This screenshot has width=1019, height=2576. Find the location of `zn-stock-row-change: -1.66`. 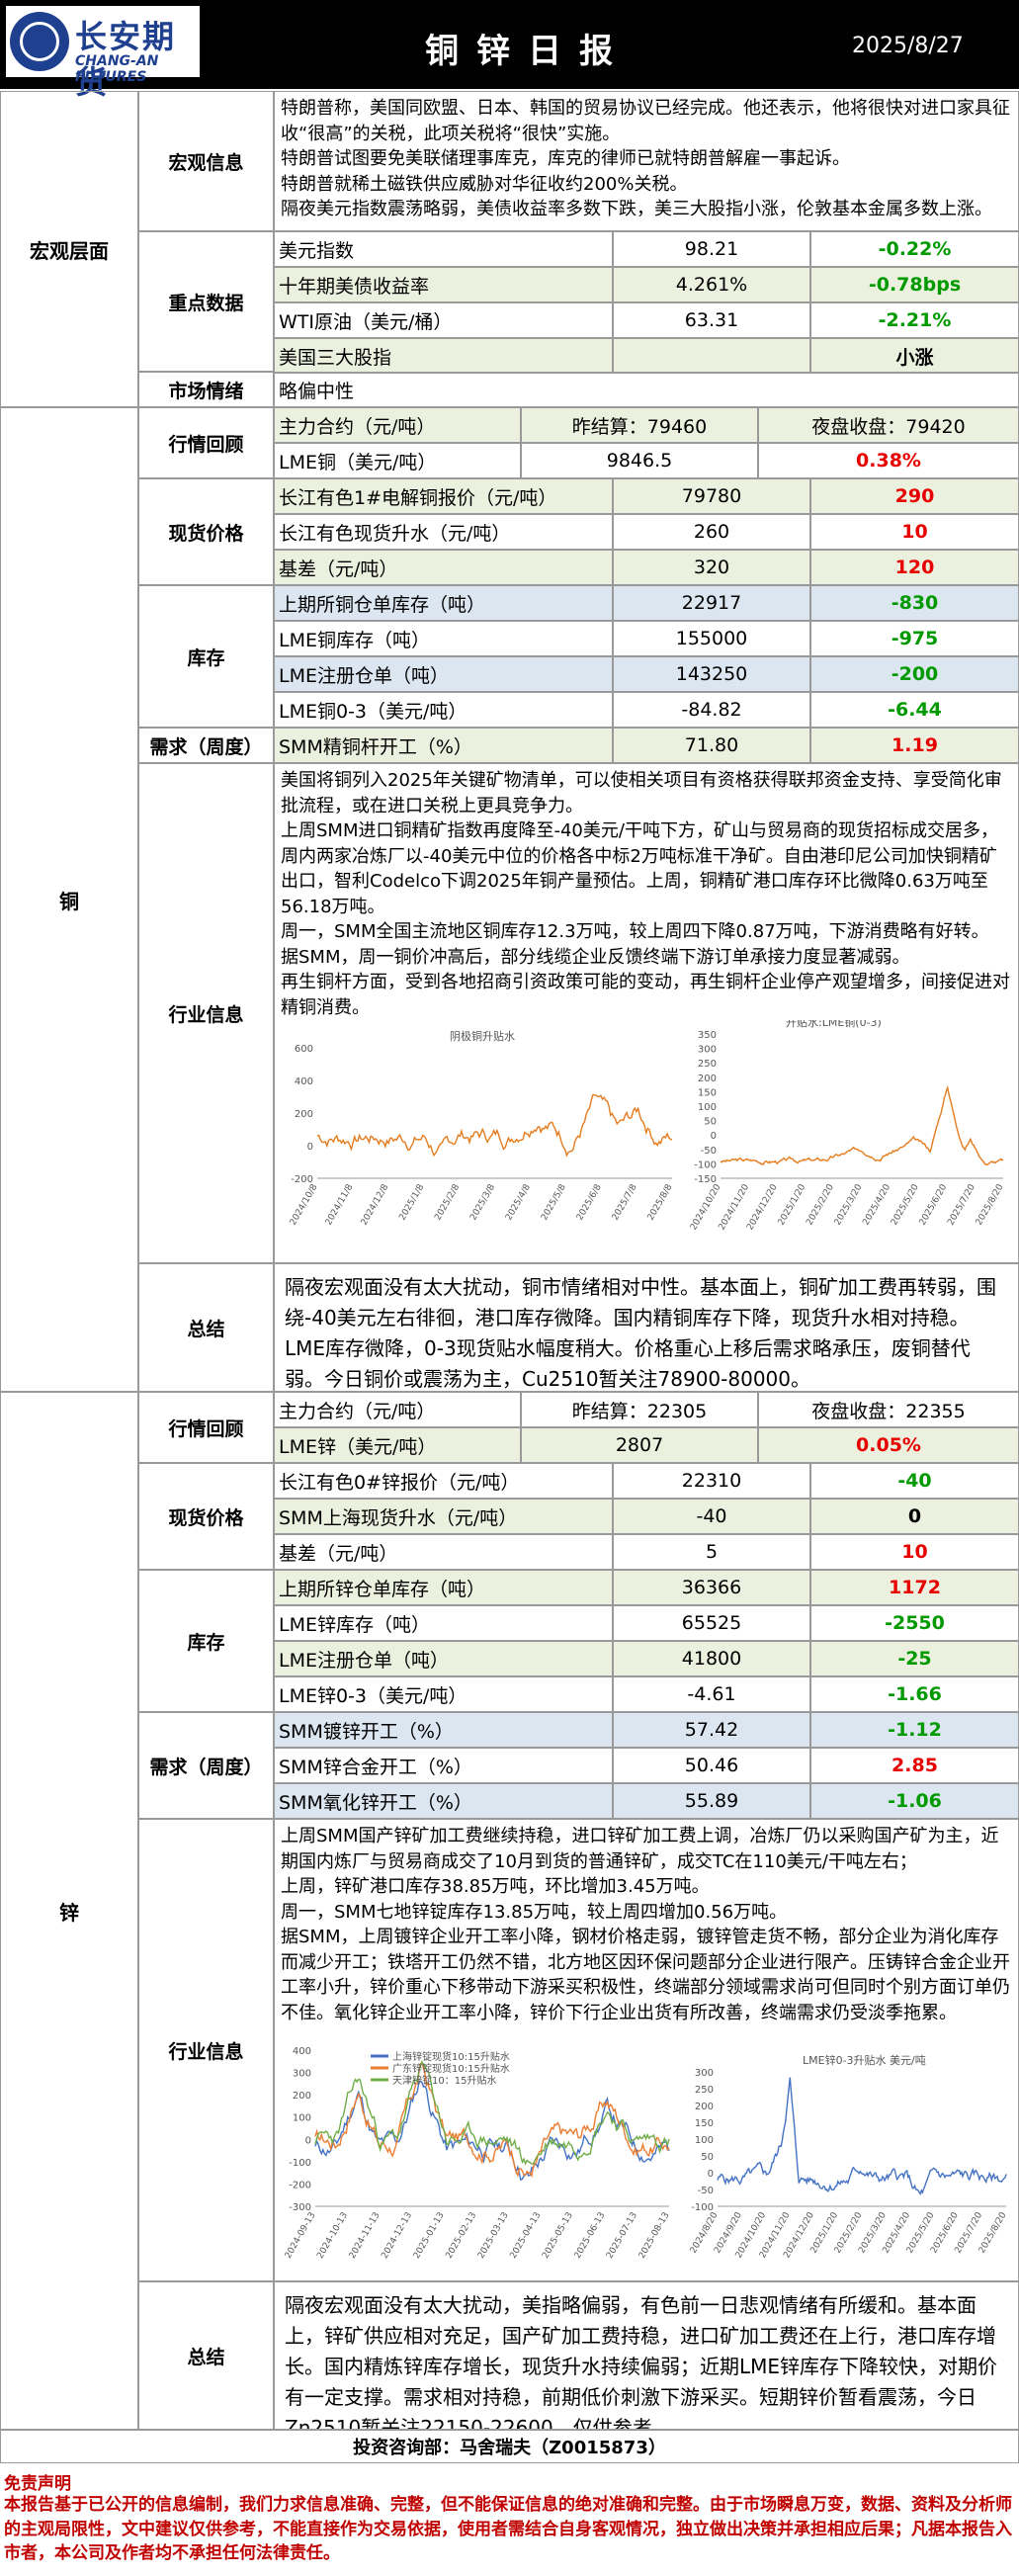

zn-stock-row-change: -1.66 is located at coordinates (914, 1694).